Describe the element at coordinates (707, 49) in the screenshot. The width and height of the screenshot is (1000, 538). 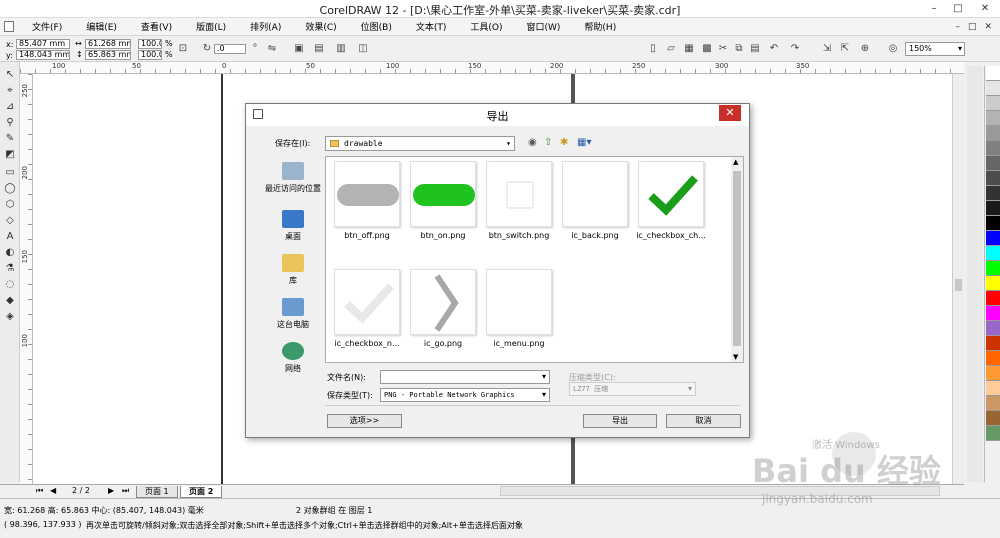
I see `print-icon: ▩` at that location.